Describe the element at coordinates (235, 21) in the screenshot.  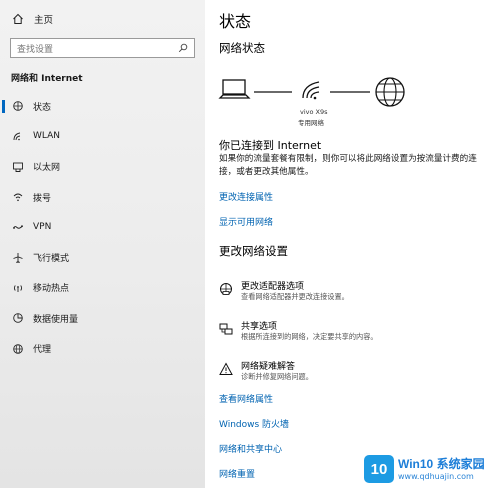
I see `page-title: 状态` at that location.